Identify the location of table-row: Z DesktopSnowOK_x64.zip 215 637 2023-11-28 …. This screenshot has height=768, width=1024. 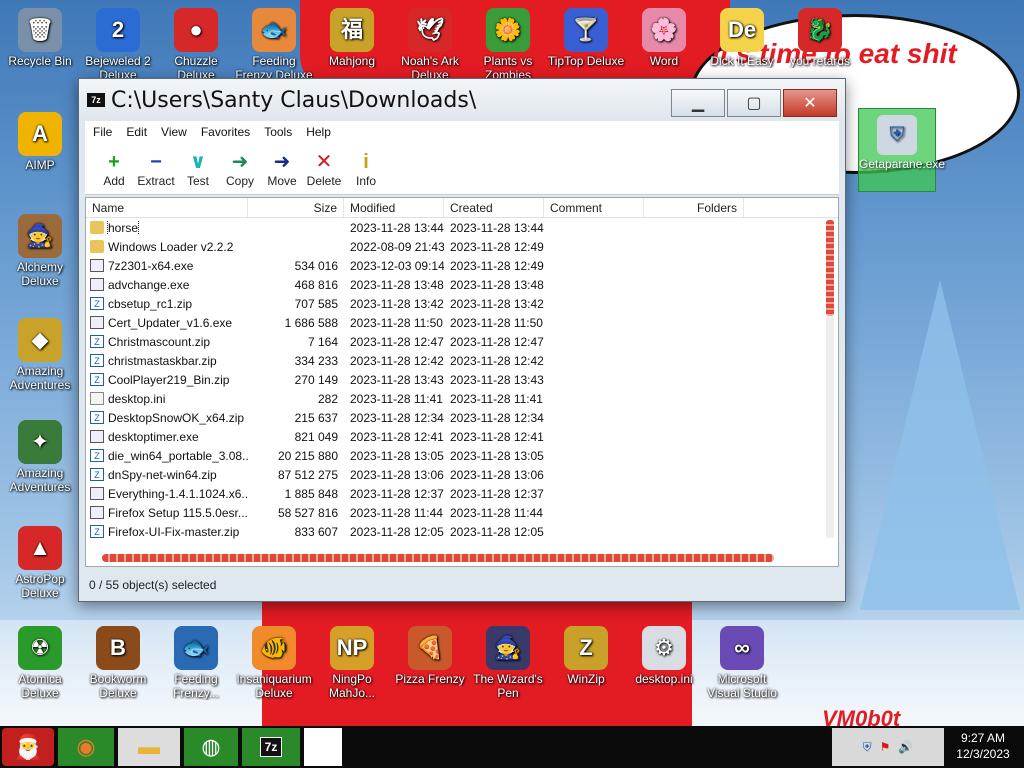
(462, 417).